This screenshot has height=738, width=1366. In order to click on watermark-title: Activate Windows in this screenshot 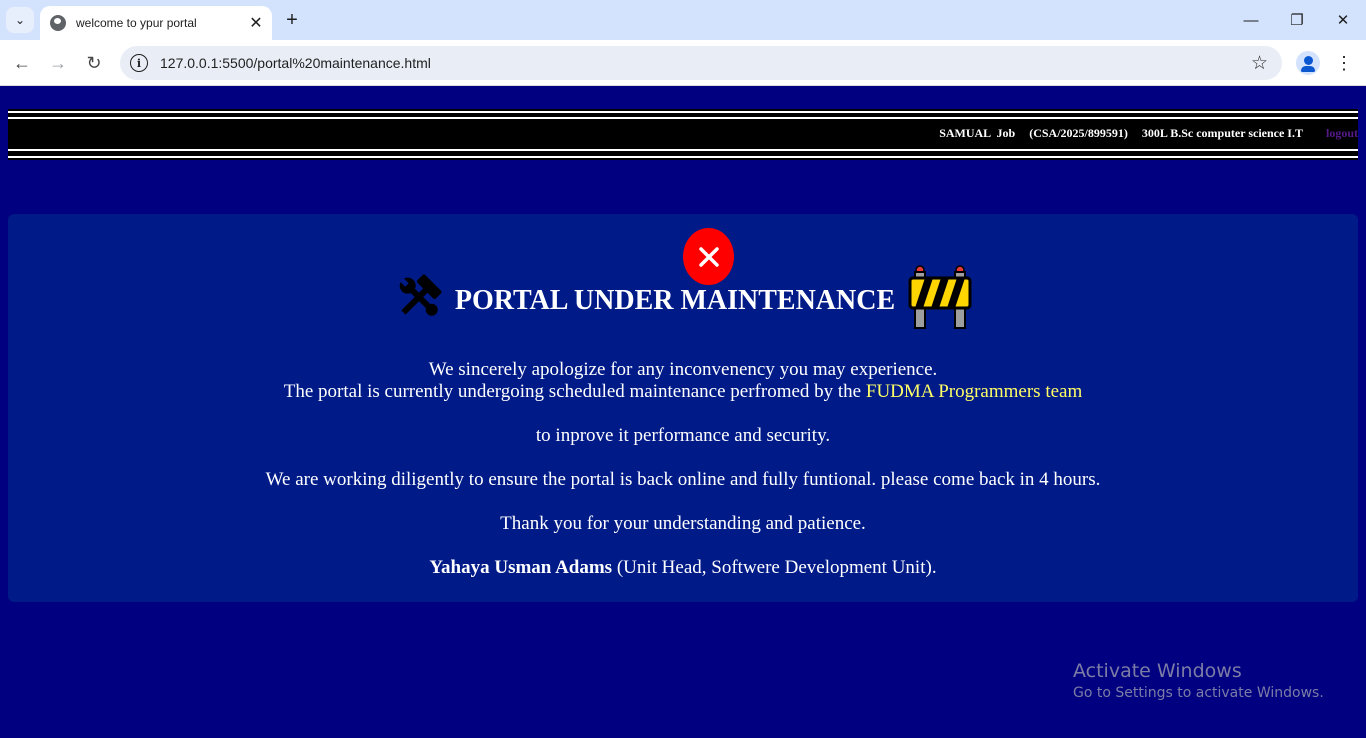, I will do `click(1157, 671)`.